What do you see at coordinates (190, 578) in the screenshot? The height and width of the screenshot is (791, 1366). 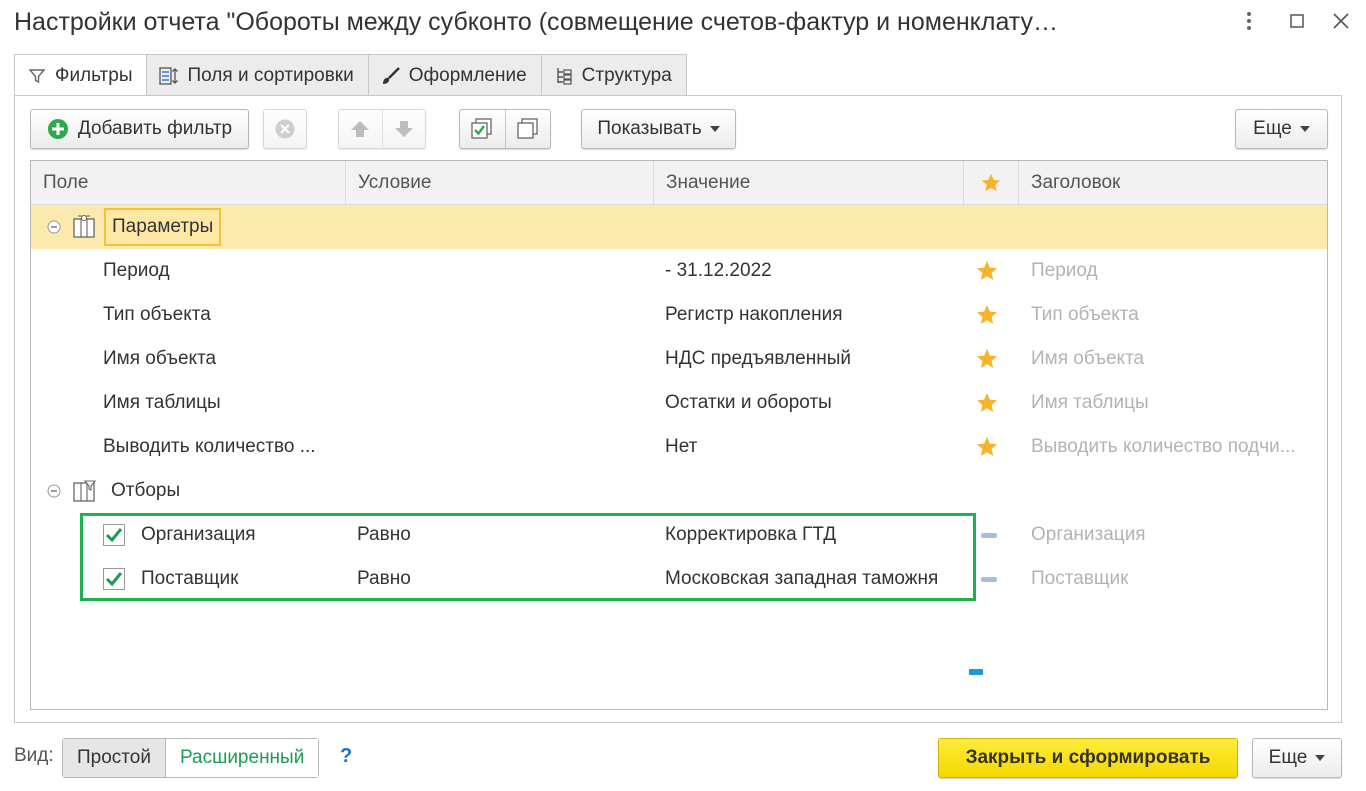 I see `field-cell: Поставщик` at bounding box center [190, 578].